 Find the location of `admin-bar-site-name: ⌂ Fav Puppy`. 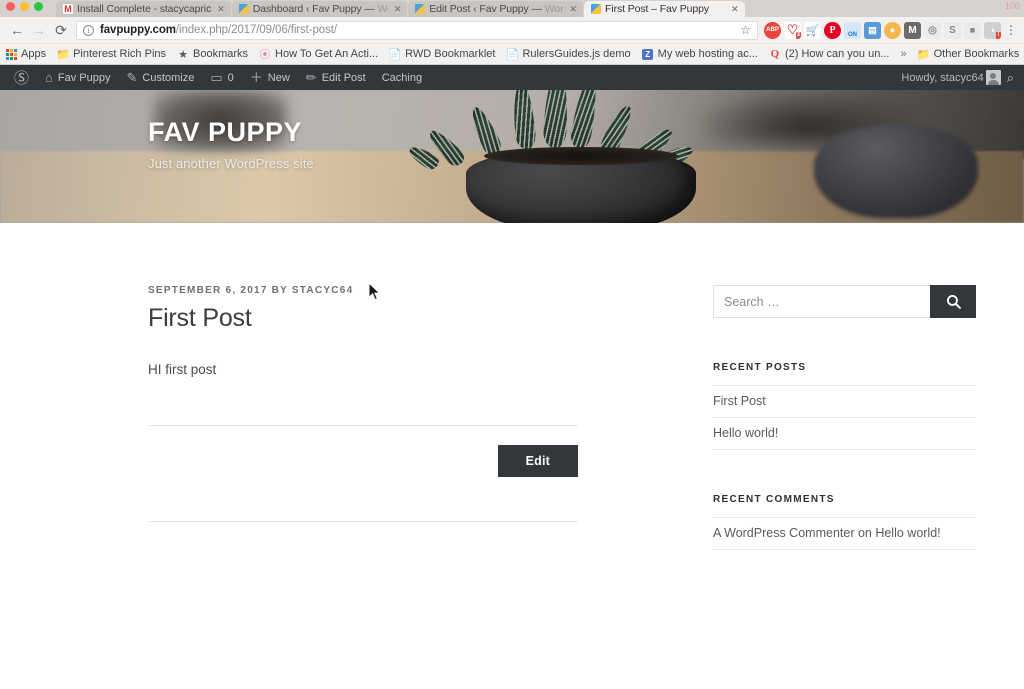

admin-bar-site-name: ⌂ Fav Puppy is located at coordinates (77, 77).